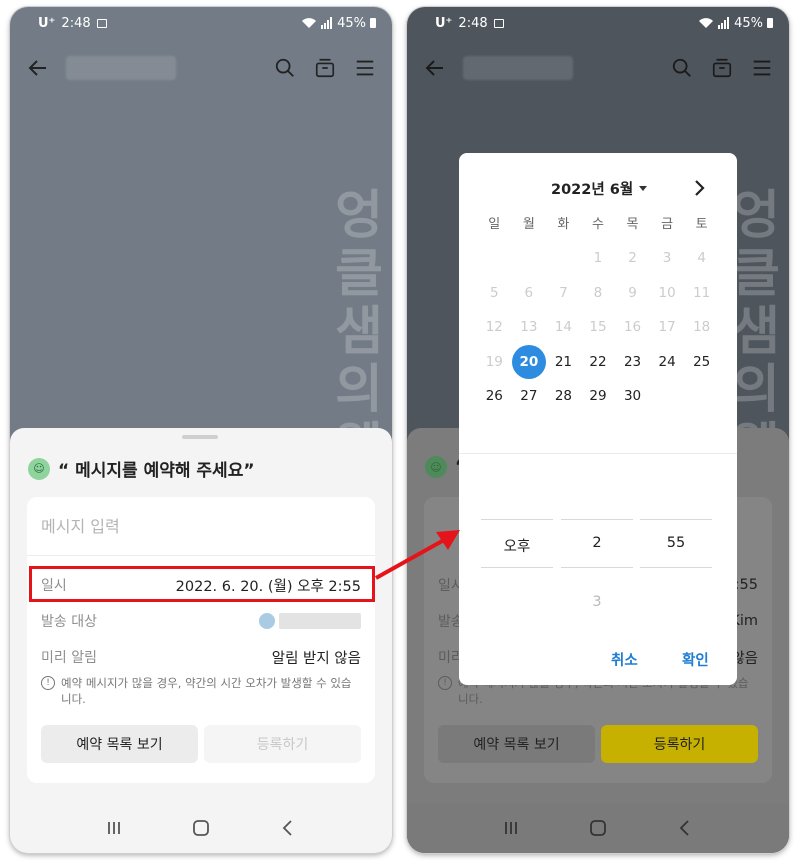  I want to click on calendar-day: 7, so click(563, 293).